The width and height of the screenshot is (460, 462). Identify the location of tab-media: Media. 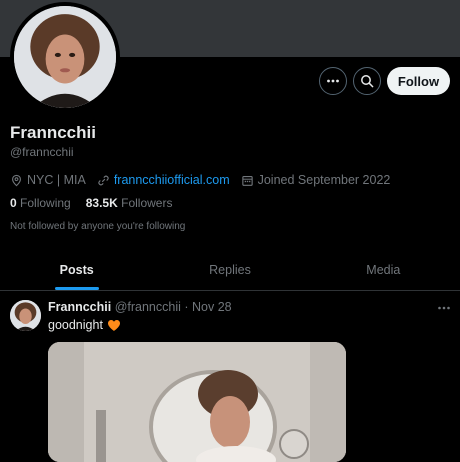
(383, 270).